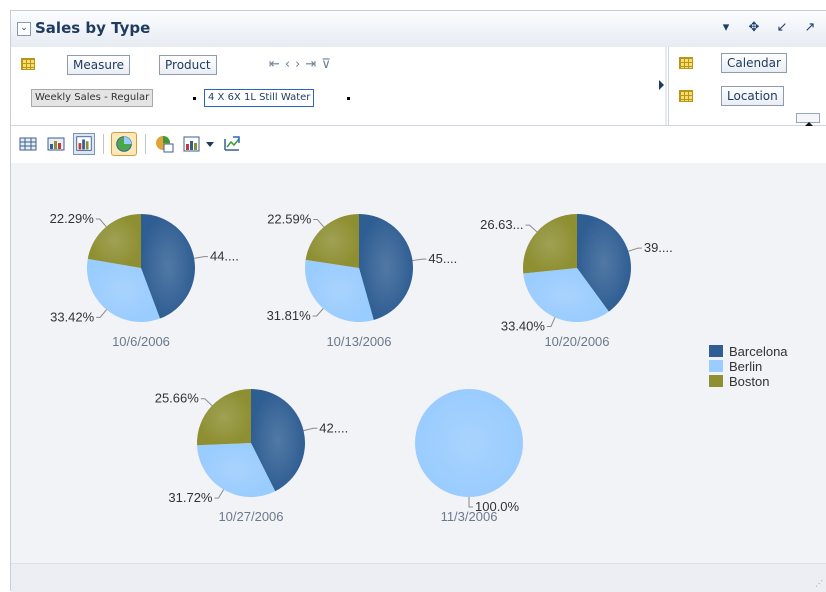  What do you see at coordinates (290, 64) in the screenshot?
I see `prev-page-icon: ‹` at bounding box center [290, 64].